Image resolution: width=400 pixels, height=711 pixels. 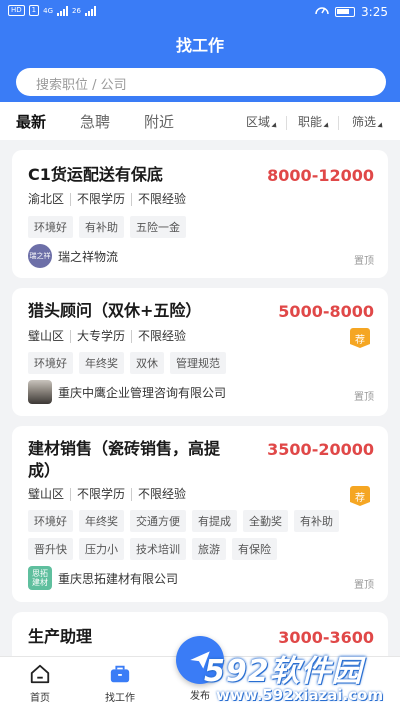 I want to click on filter-more: 筛选, so click(x=368, y=121).